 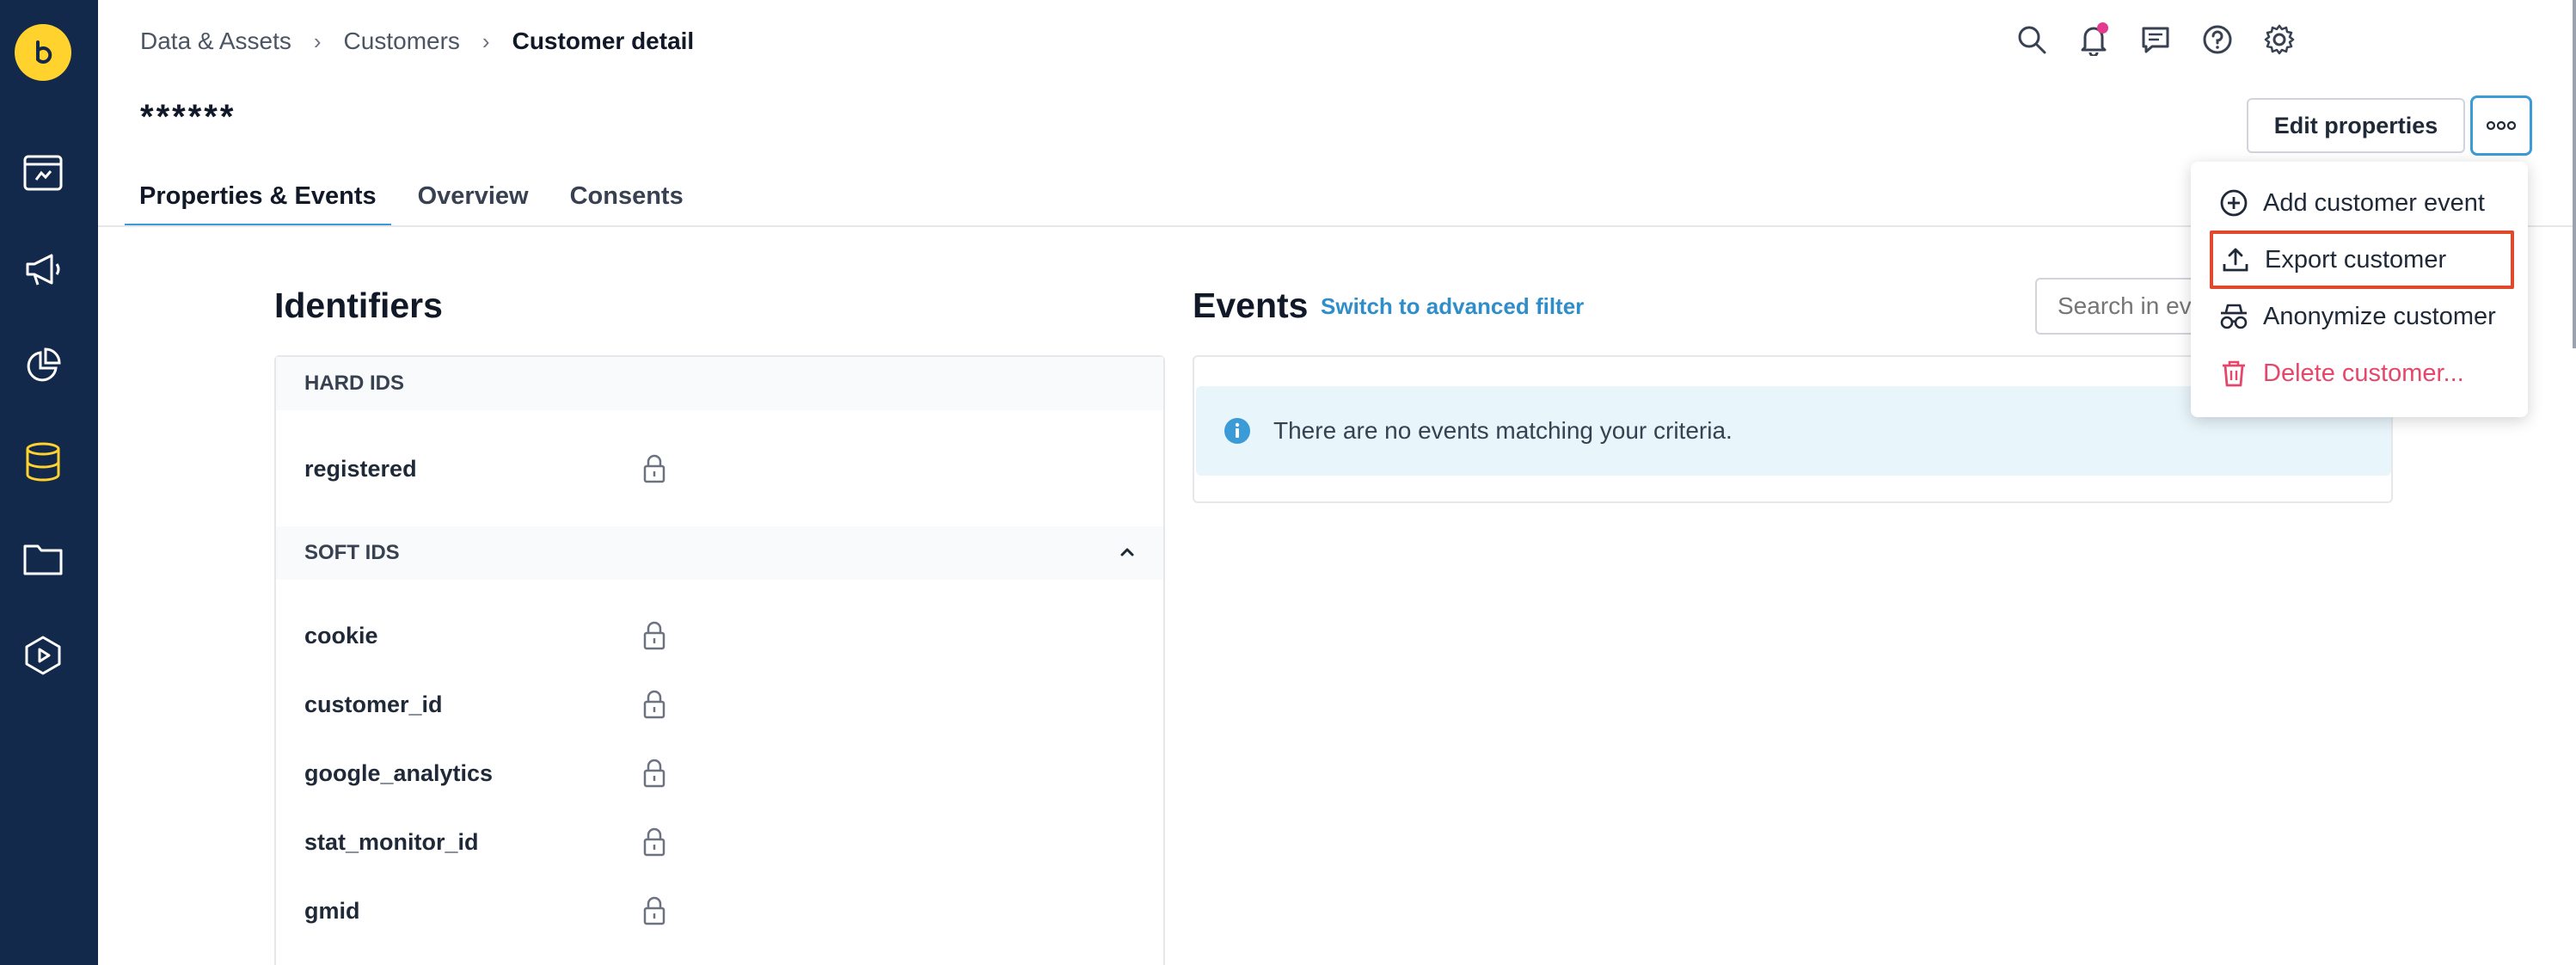 I want to click on dashboard-icon, so click(x=43, y=173).